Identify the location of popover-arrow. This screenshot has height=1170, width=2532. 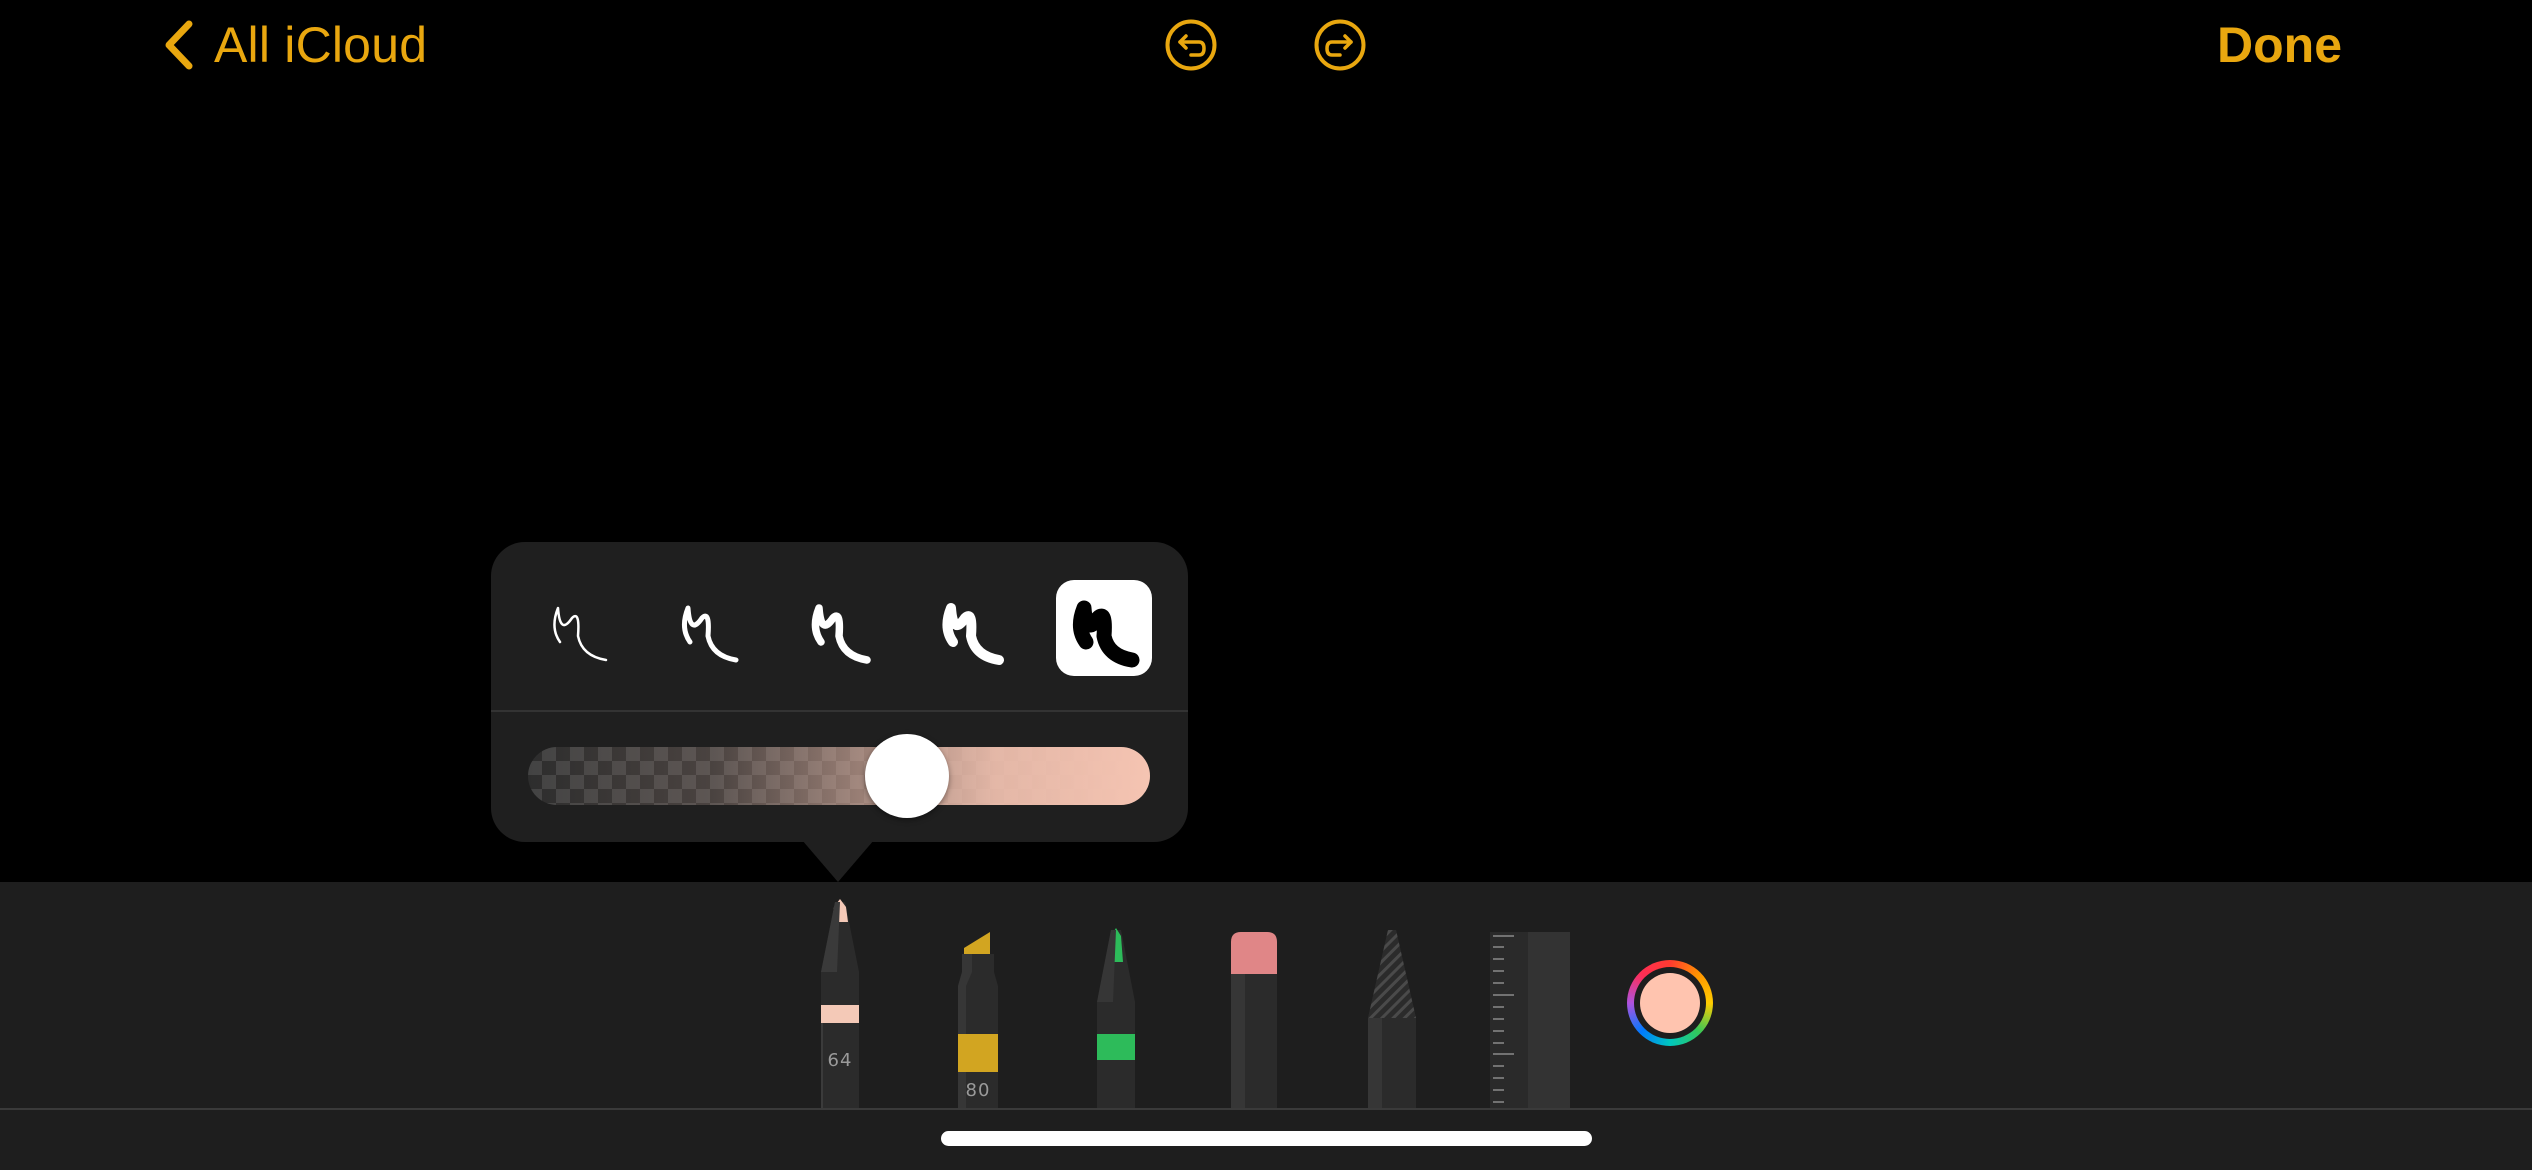
(838, 861).